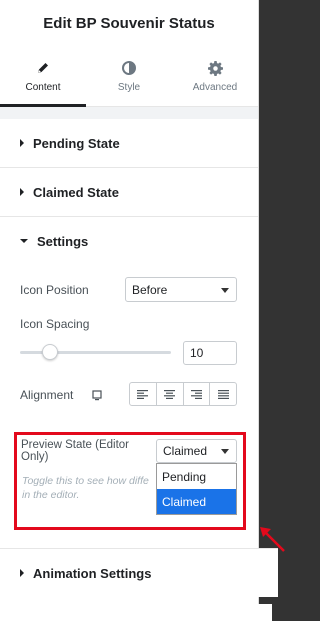 Image resolution: width=320 pixels, height=621 pixels. I want to click on alignment-label: Alignment, so click(47, 395).